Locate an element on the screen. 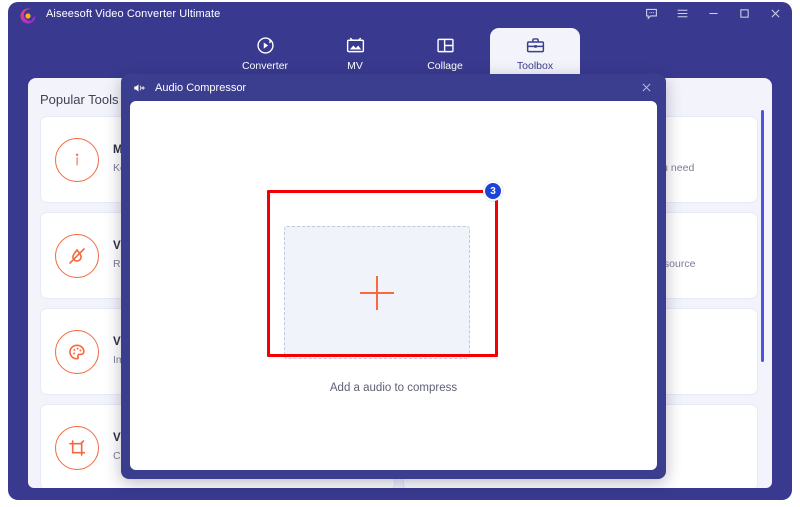  title-bar: Aiseesoft Video Converter Ultimate is located at coordinates (400, 15).